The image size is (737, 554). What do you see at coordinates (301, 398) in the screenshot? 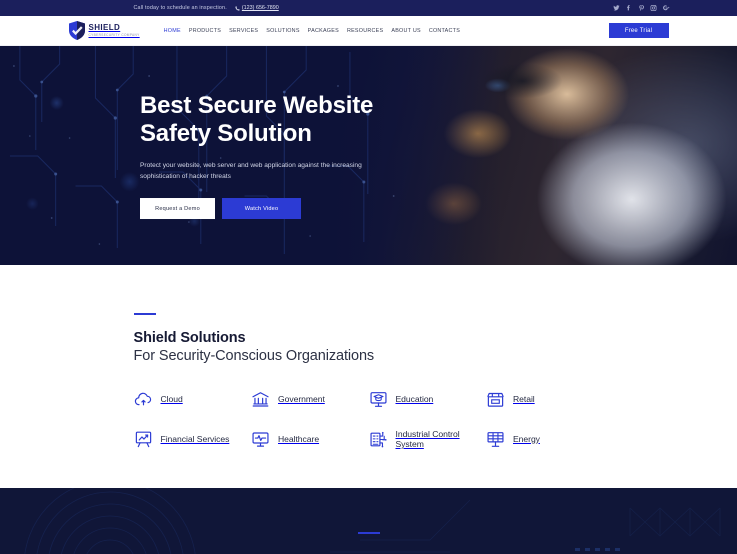
I see `solution-label-government: Government` at bounding box center [301, 398].